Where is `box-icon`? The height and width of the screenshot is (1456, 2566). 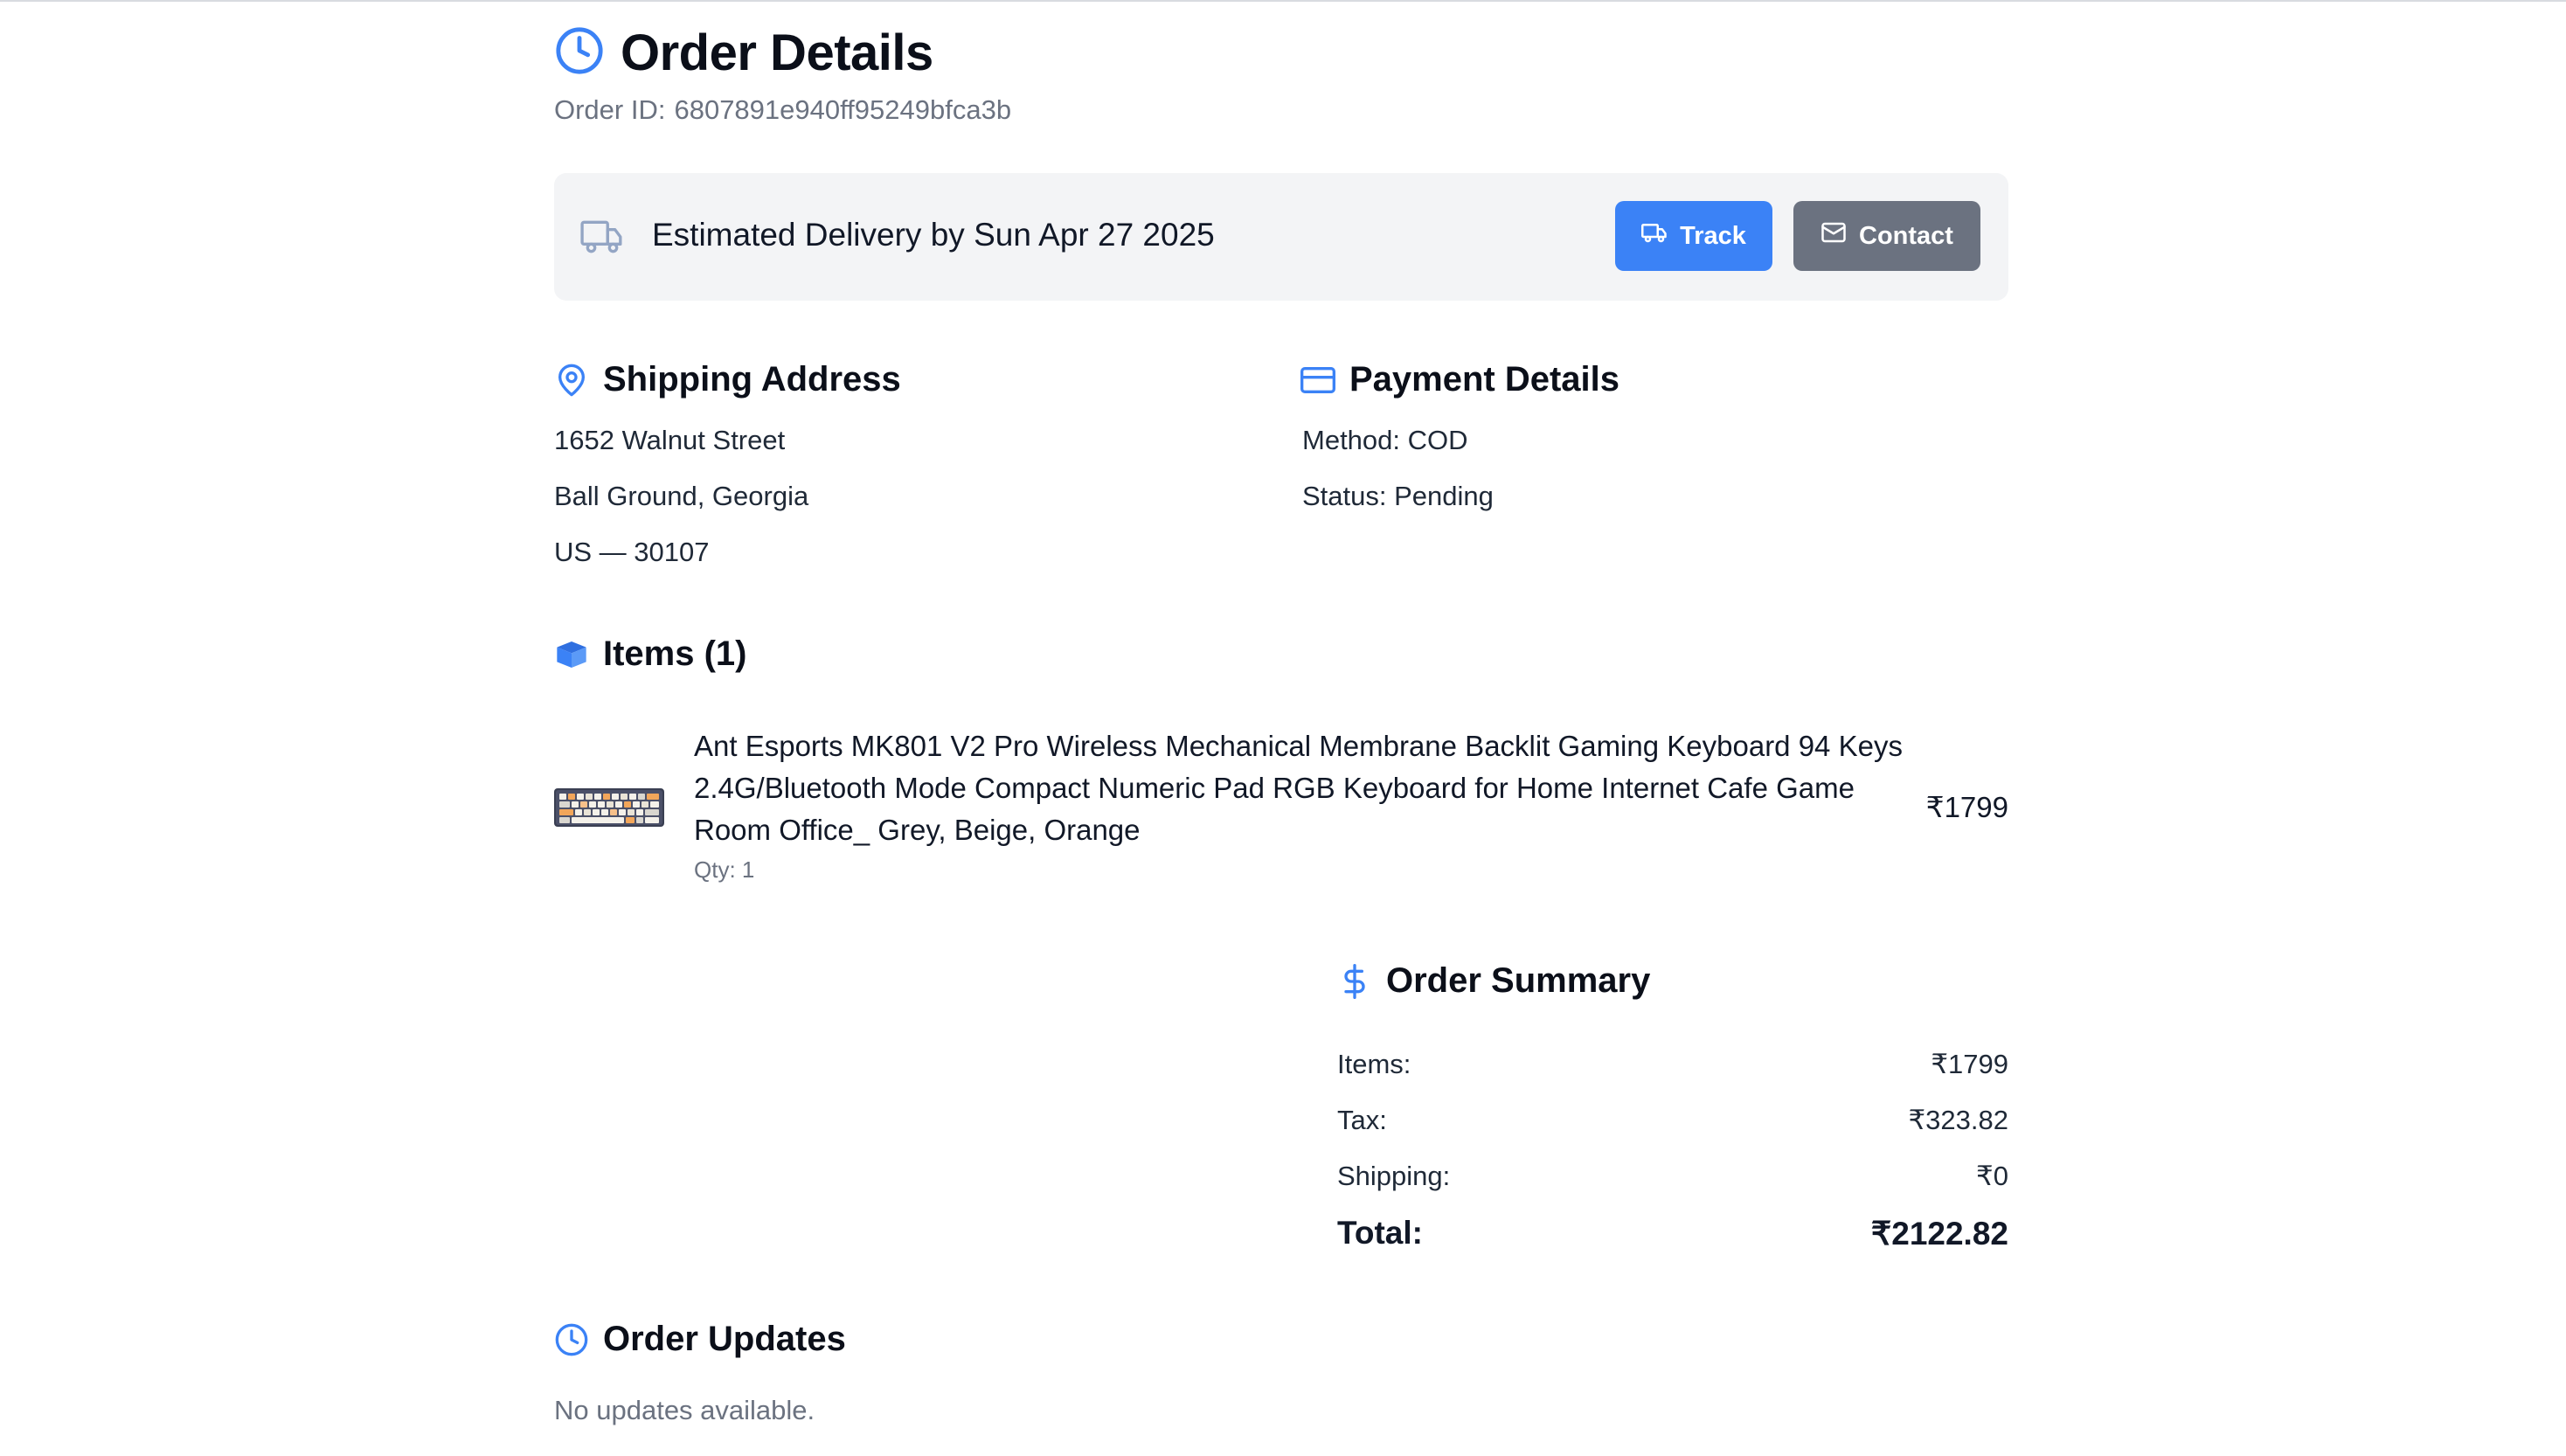 box-icon is located at coordinates (571, 654).